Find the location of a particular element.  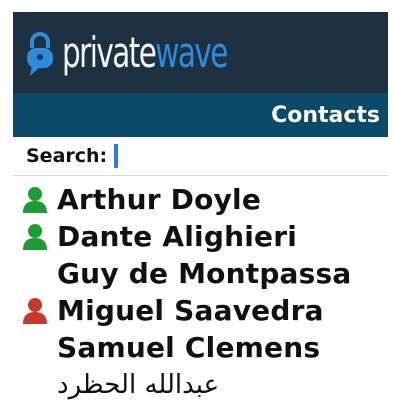

lock-chat-bubble-icon is located at coordinates (40, 53).